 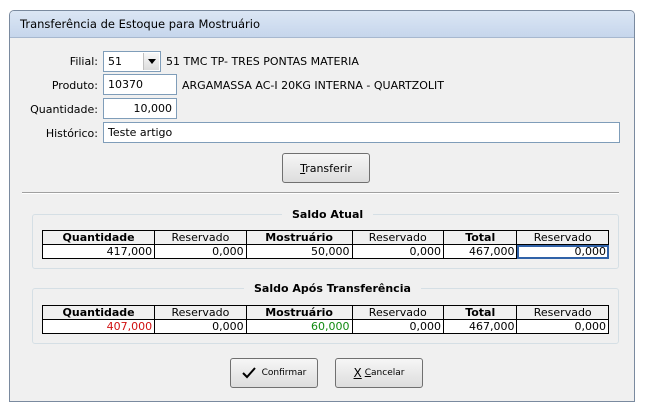 What do you see at coordinates (313, 85) in the screenshot?
I see `produto-description: ARGAMASSA AC-I 20KG INTERNA - QUARTZOLIT` at bounding box center [313, 85].